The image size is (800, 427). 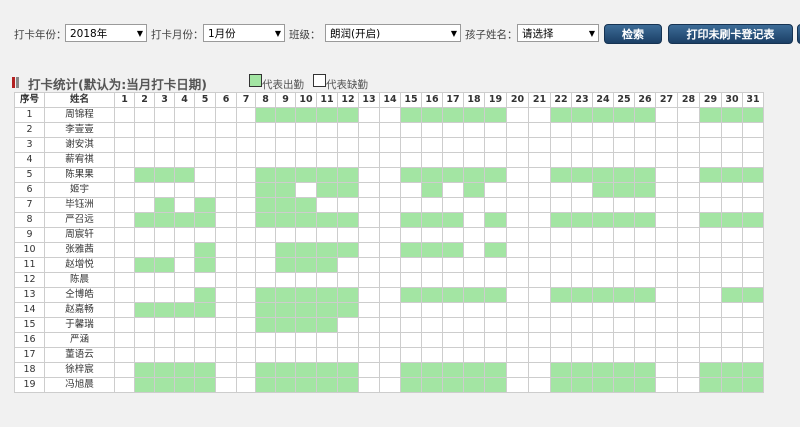 I want to click on table-row: 12 陈晨, so click(x=389, y=280).